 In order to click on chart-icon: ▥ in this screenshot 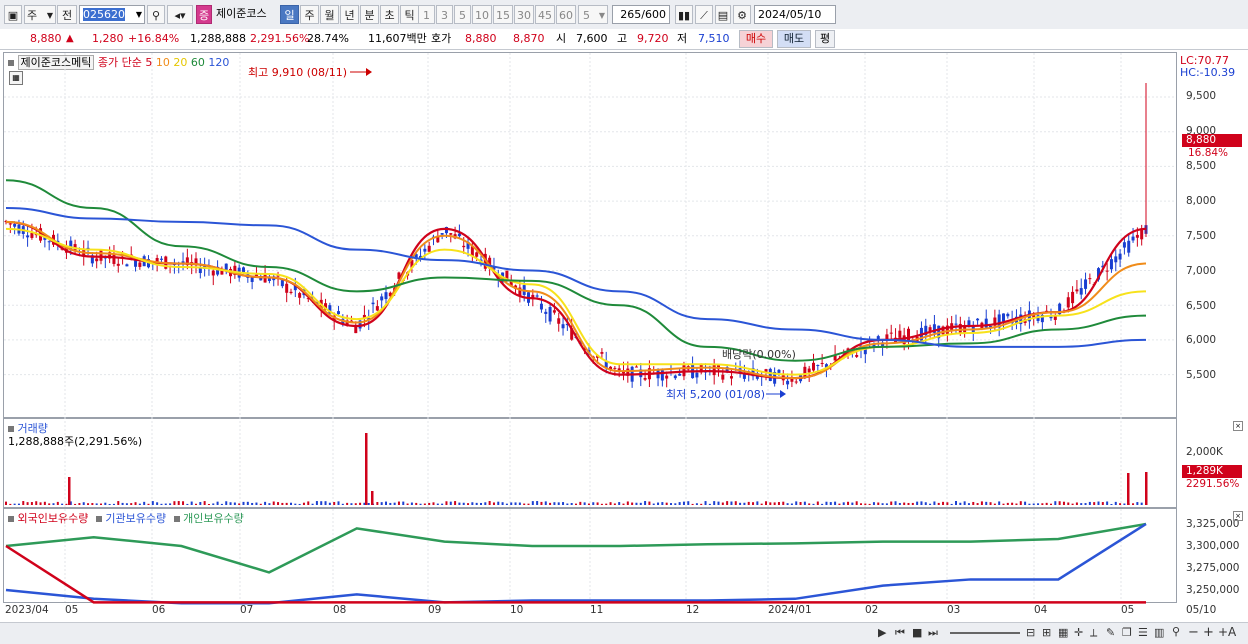, I will do `click(1159, 632)`.